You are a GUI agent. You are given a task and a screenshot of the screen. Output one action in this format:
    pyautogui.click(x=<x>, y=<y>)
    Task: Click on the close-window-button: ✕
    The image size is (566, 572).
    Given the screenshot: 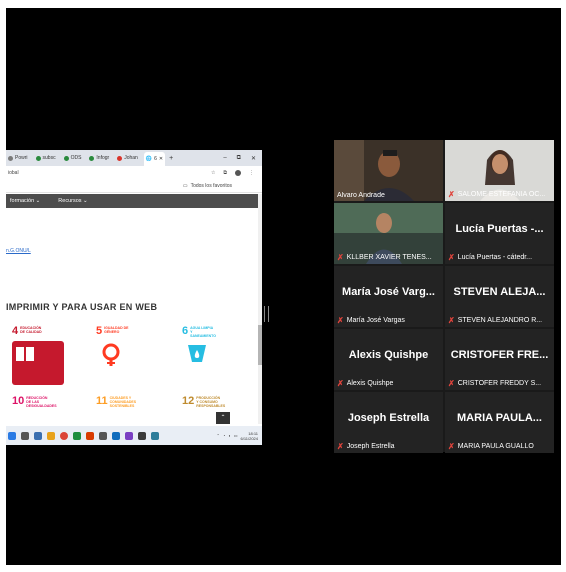 What is the action you would take?
    pyautogui.click(x=253, y=158)
    